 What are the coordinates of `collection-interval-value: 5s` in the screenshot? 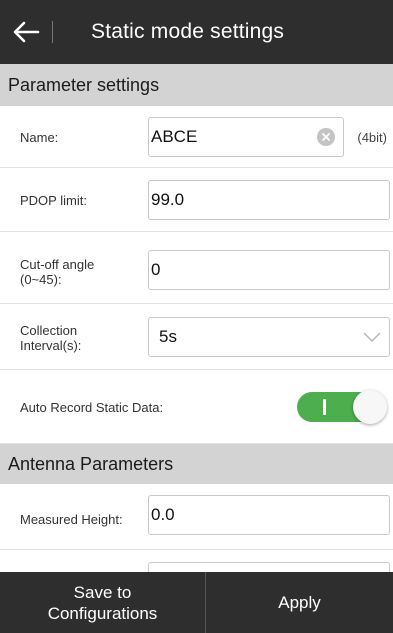 It's located at (168, 336).